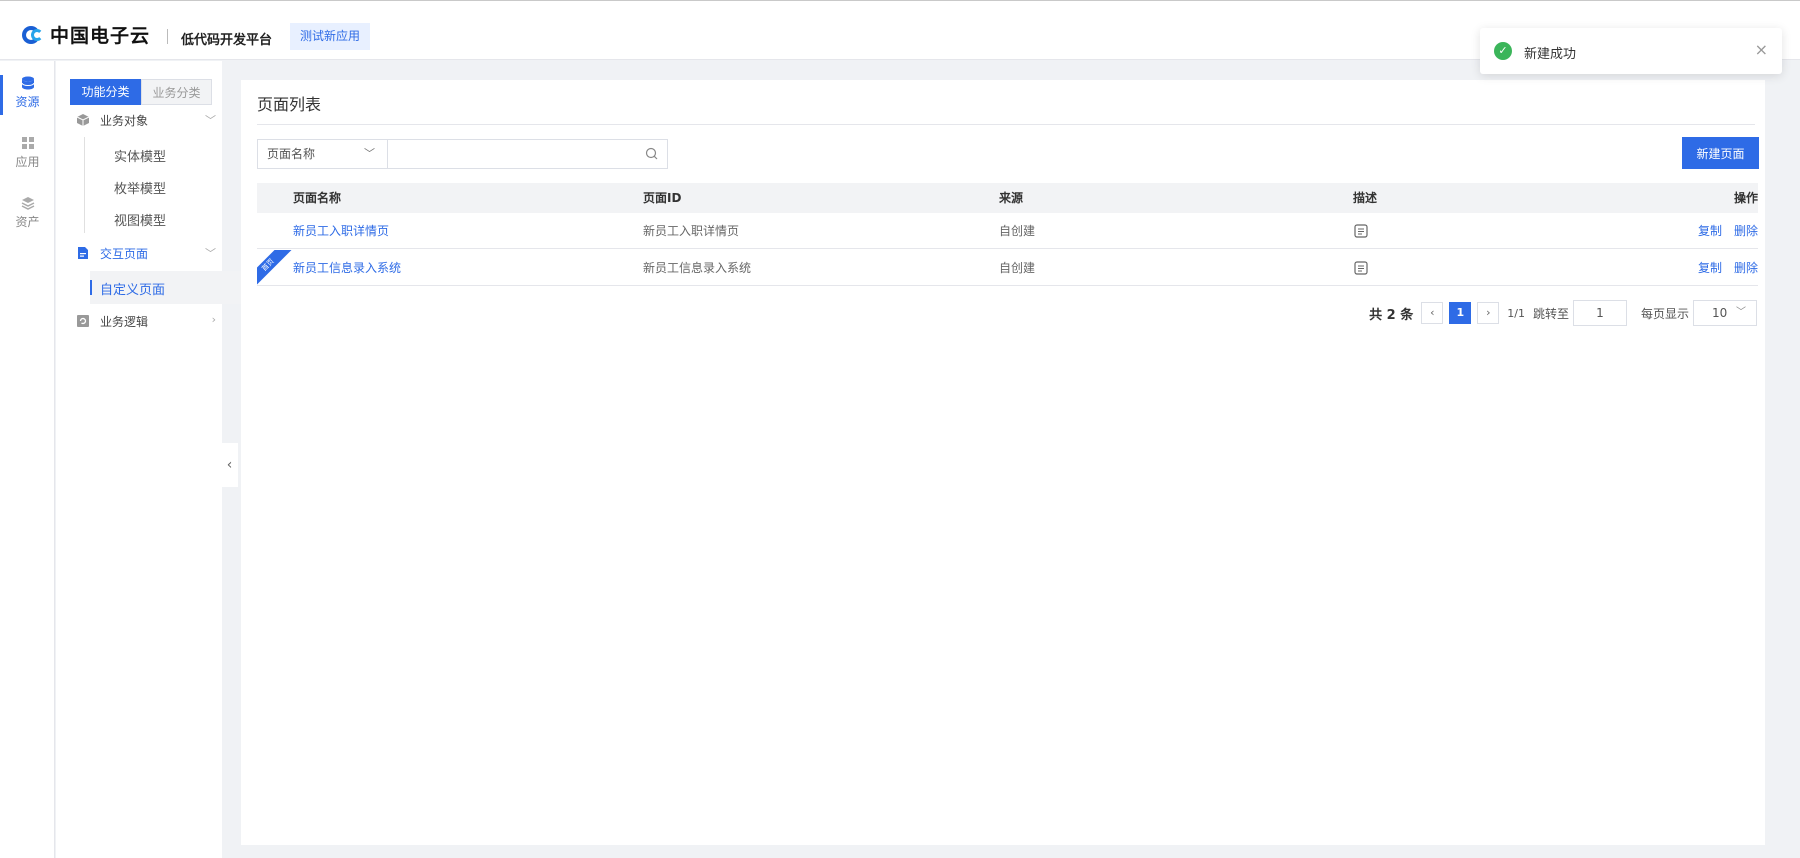  I want to click on grid-icon, so click(27, 143).